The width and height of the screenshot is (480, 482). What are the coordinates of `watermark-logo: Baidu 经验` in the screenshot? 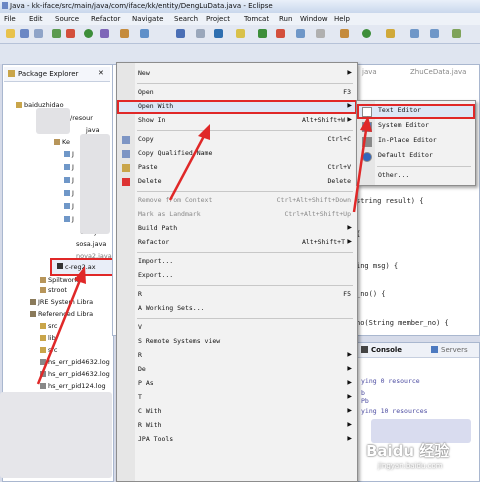 It's located at (408, 451).